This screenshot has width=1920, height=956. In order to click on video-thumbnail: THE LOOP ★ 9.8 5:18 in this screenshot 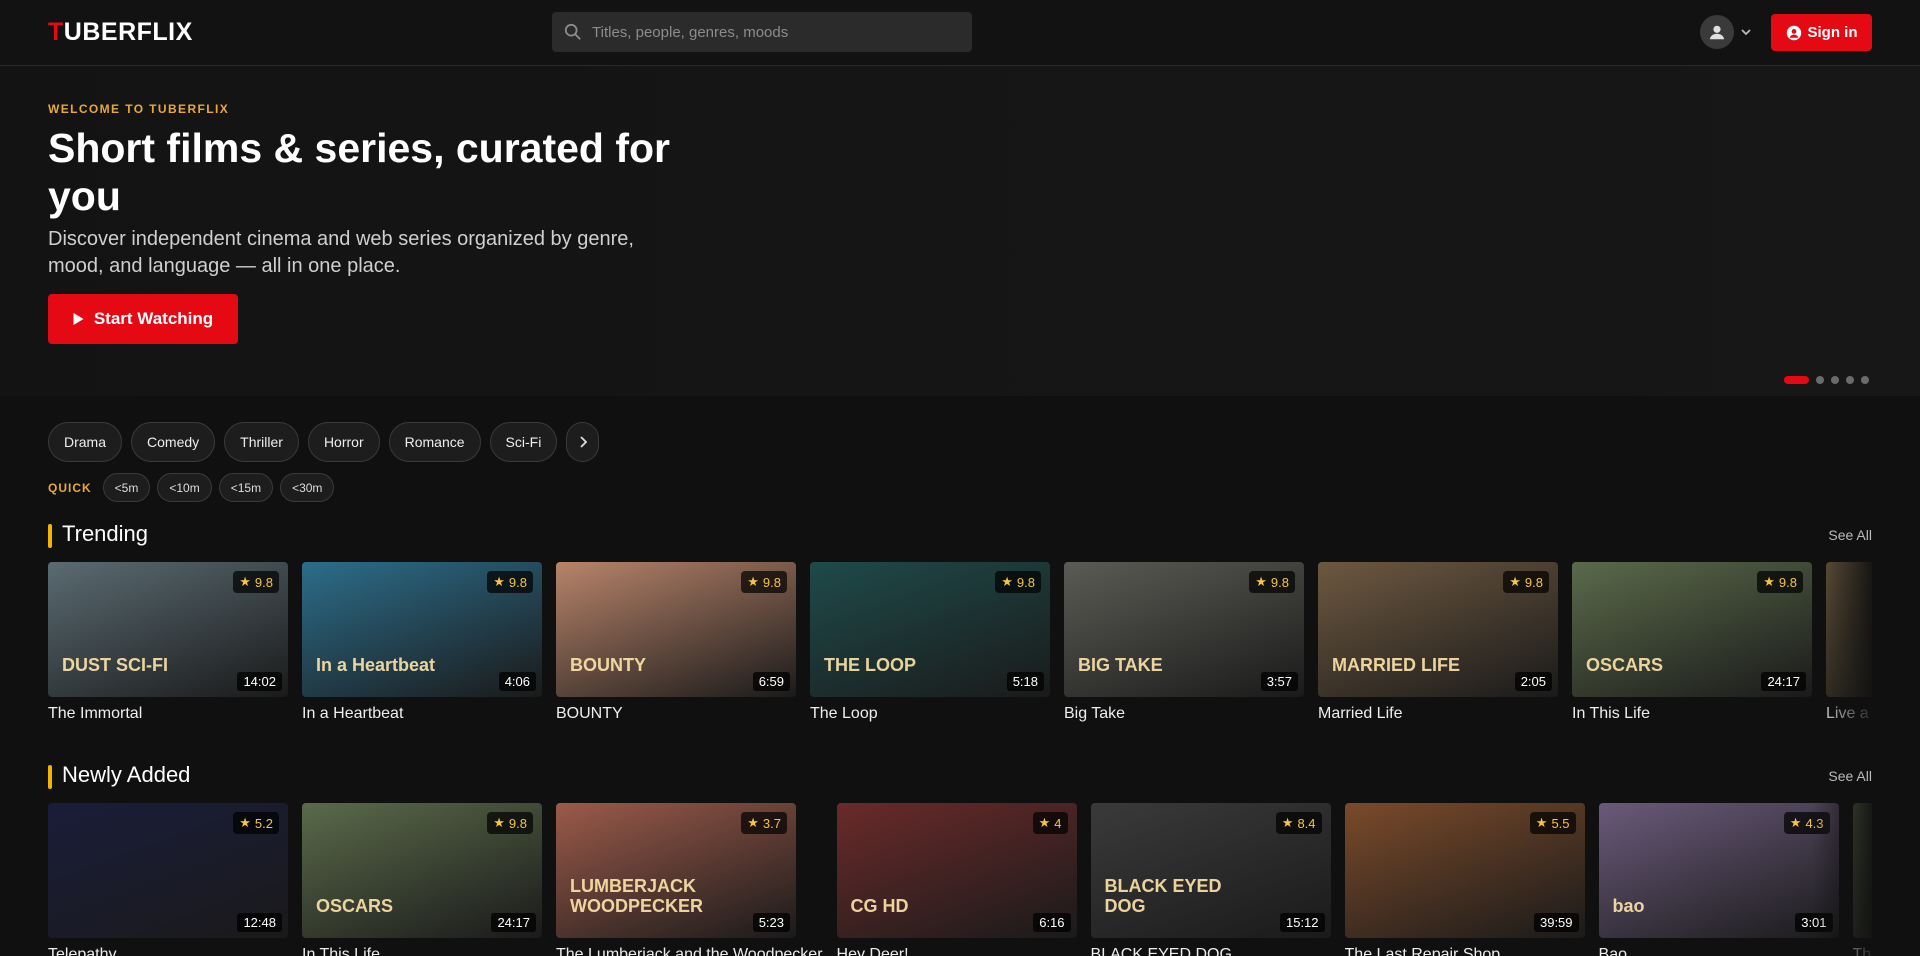, I will do `click(930, 629)`.